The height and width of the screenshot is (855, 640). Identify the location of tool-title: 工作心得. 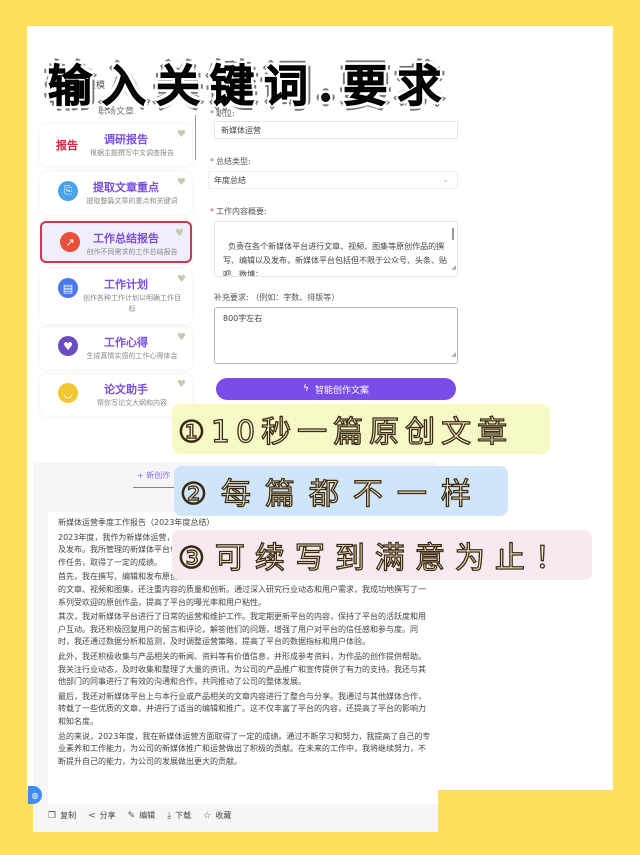
(126, 342).